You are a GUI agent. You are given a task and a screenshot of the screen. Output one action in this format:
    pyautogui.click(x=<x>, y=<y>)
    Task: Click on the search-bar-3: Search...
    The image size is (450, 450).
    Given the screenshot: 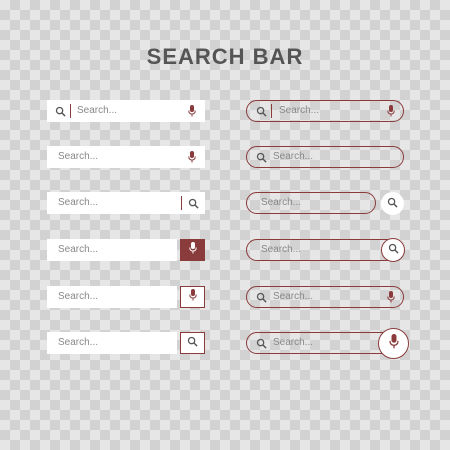 What is the action you would take?
    pyautogui.click(x=126, y=203)
    